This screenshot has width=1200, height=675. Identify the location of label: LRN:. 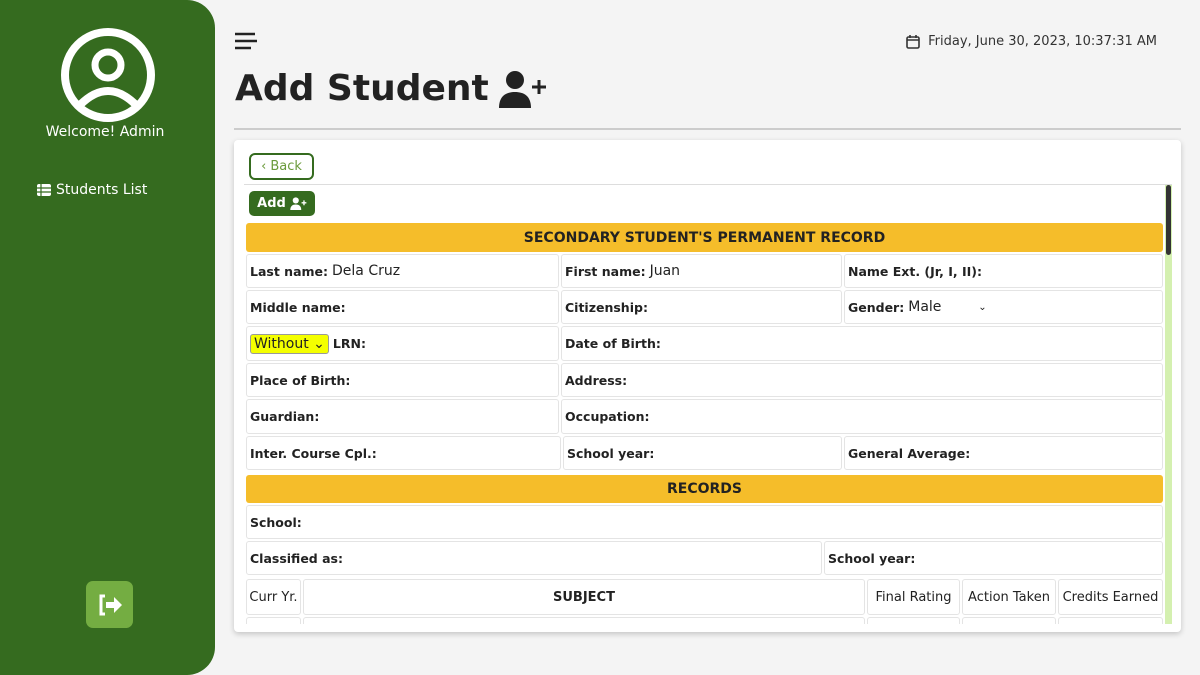
(349, 343).